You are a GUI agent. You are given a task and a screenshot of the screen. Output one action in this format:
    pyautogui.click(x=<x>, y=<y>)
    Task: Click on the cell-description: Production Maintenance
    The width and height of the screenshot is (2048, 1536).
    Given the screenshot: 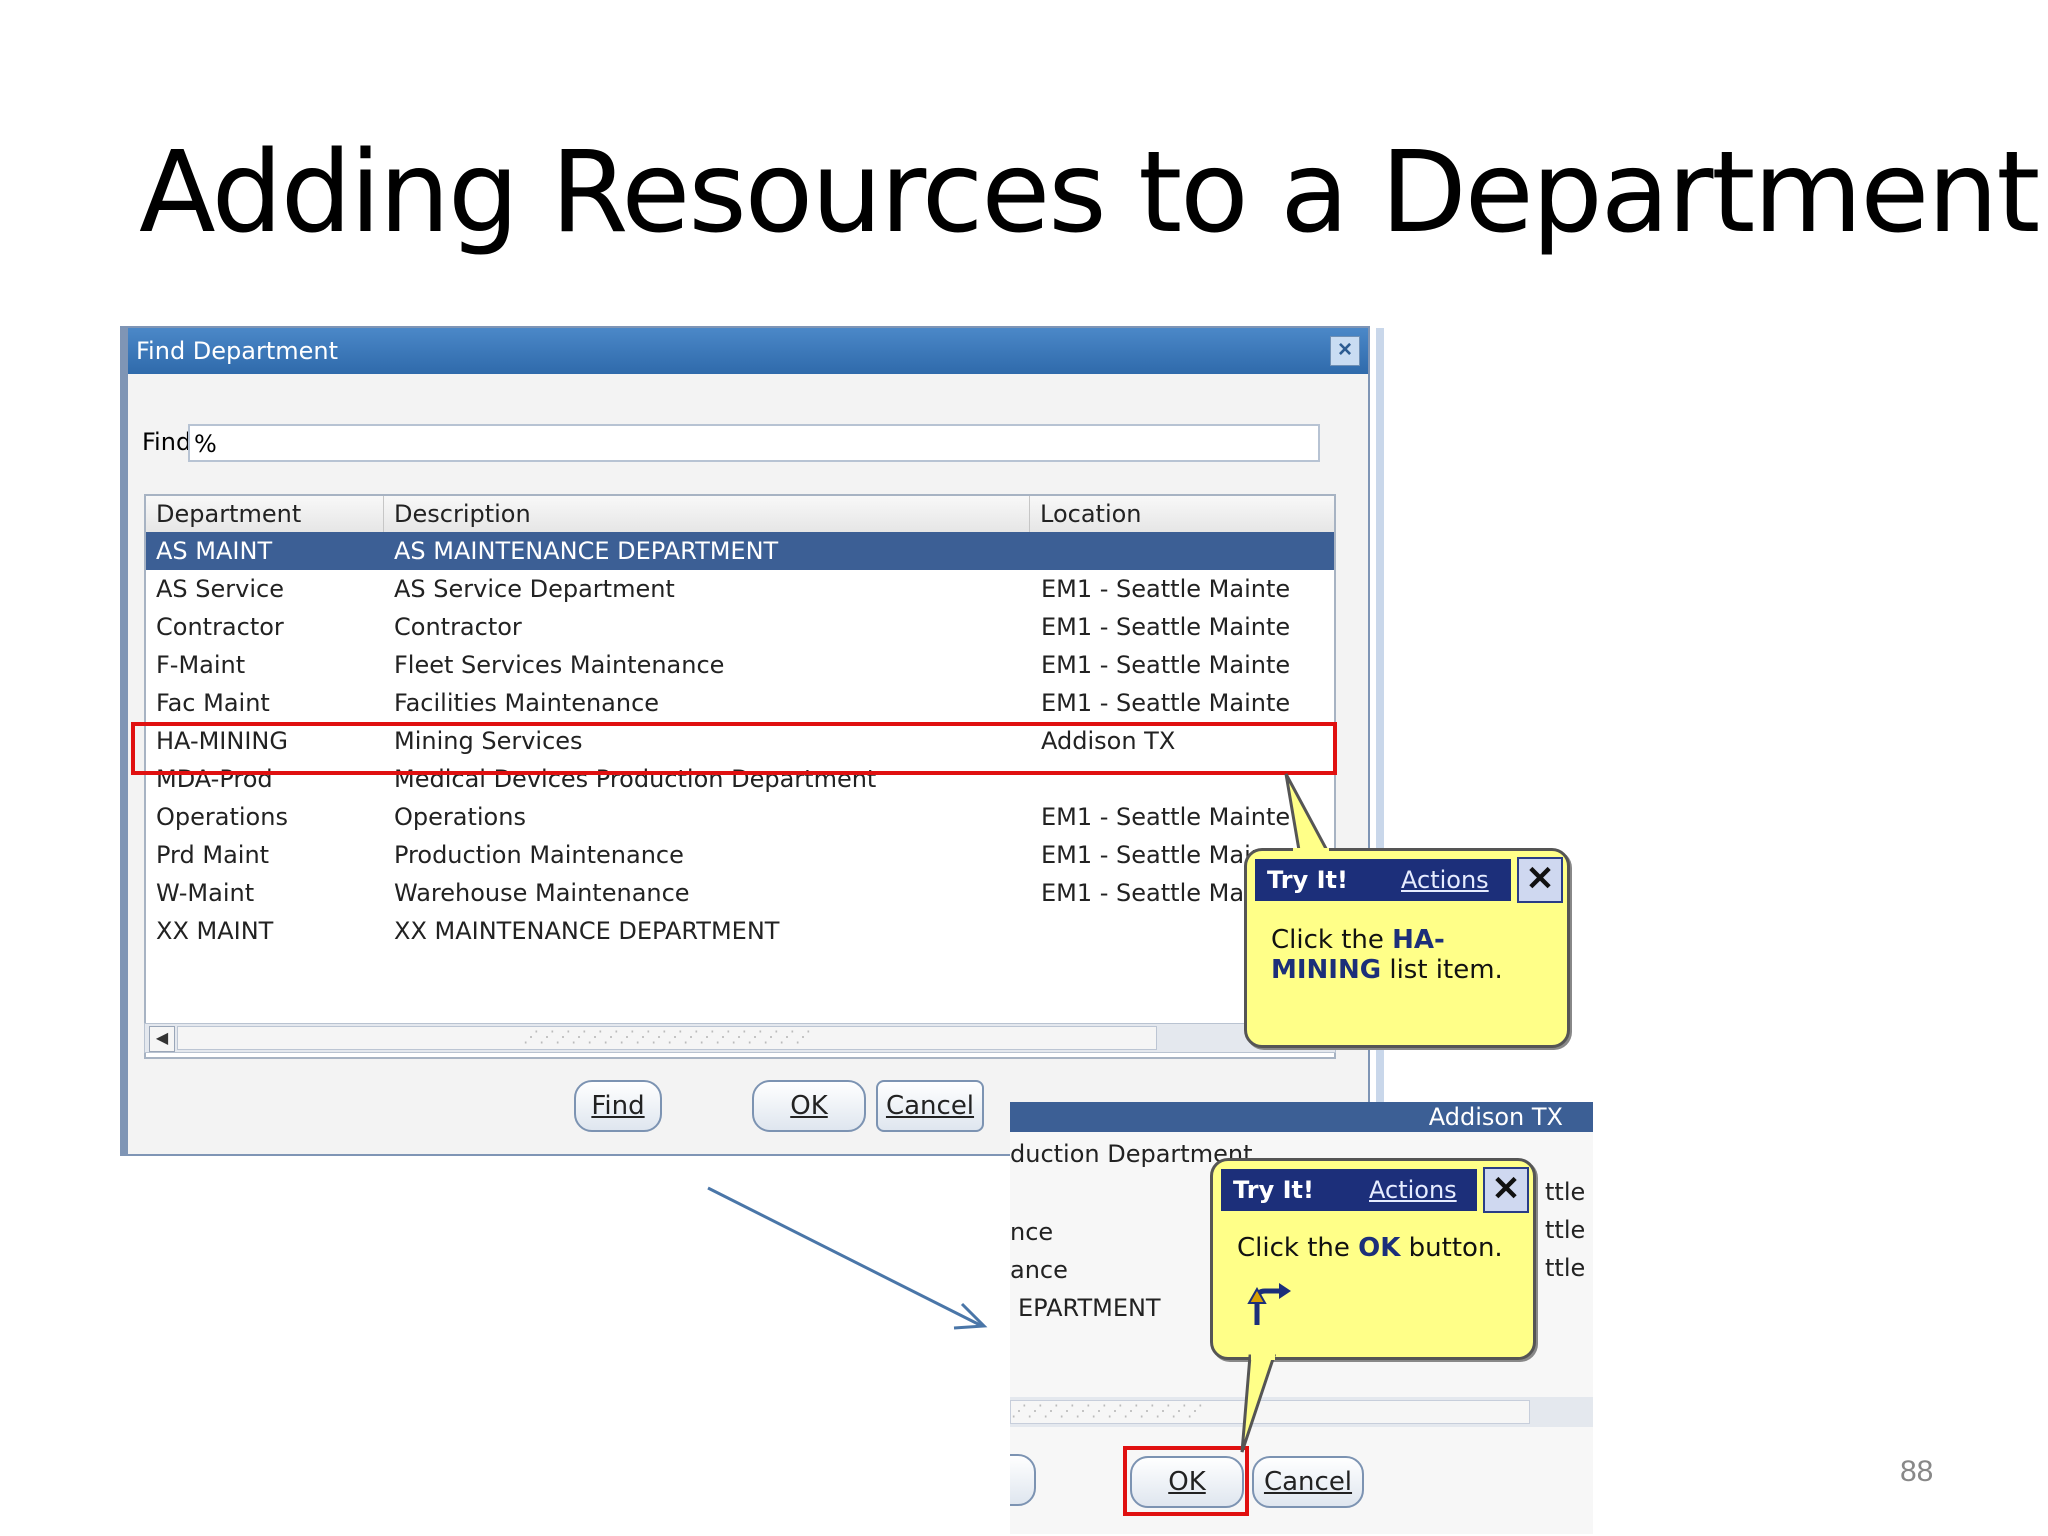 What is the action you would take?
    pyautogui.click(x=539, y=855)
    